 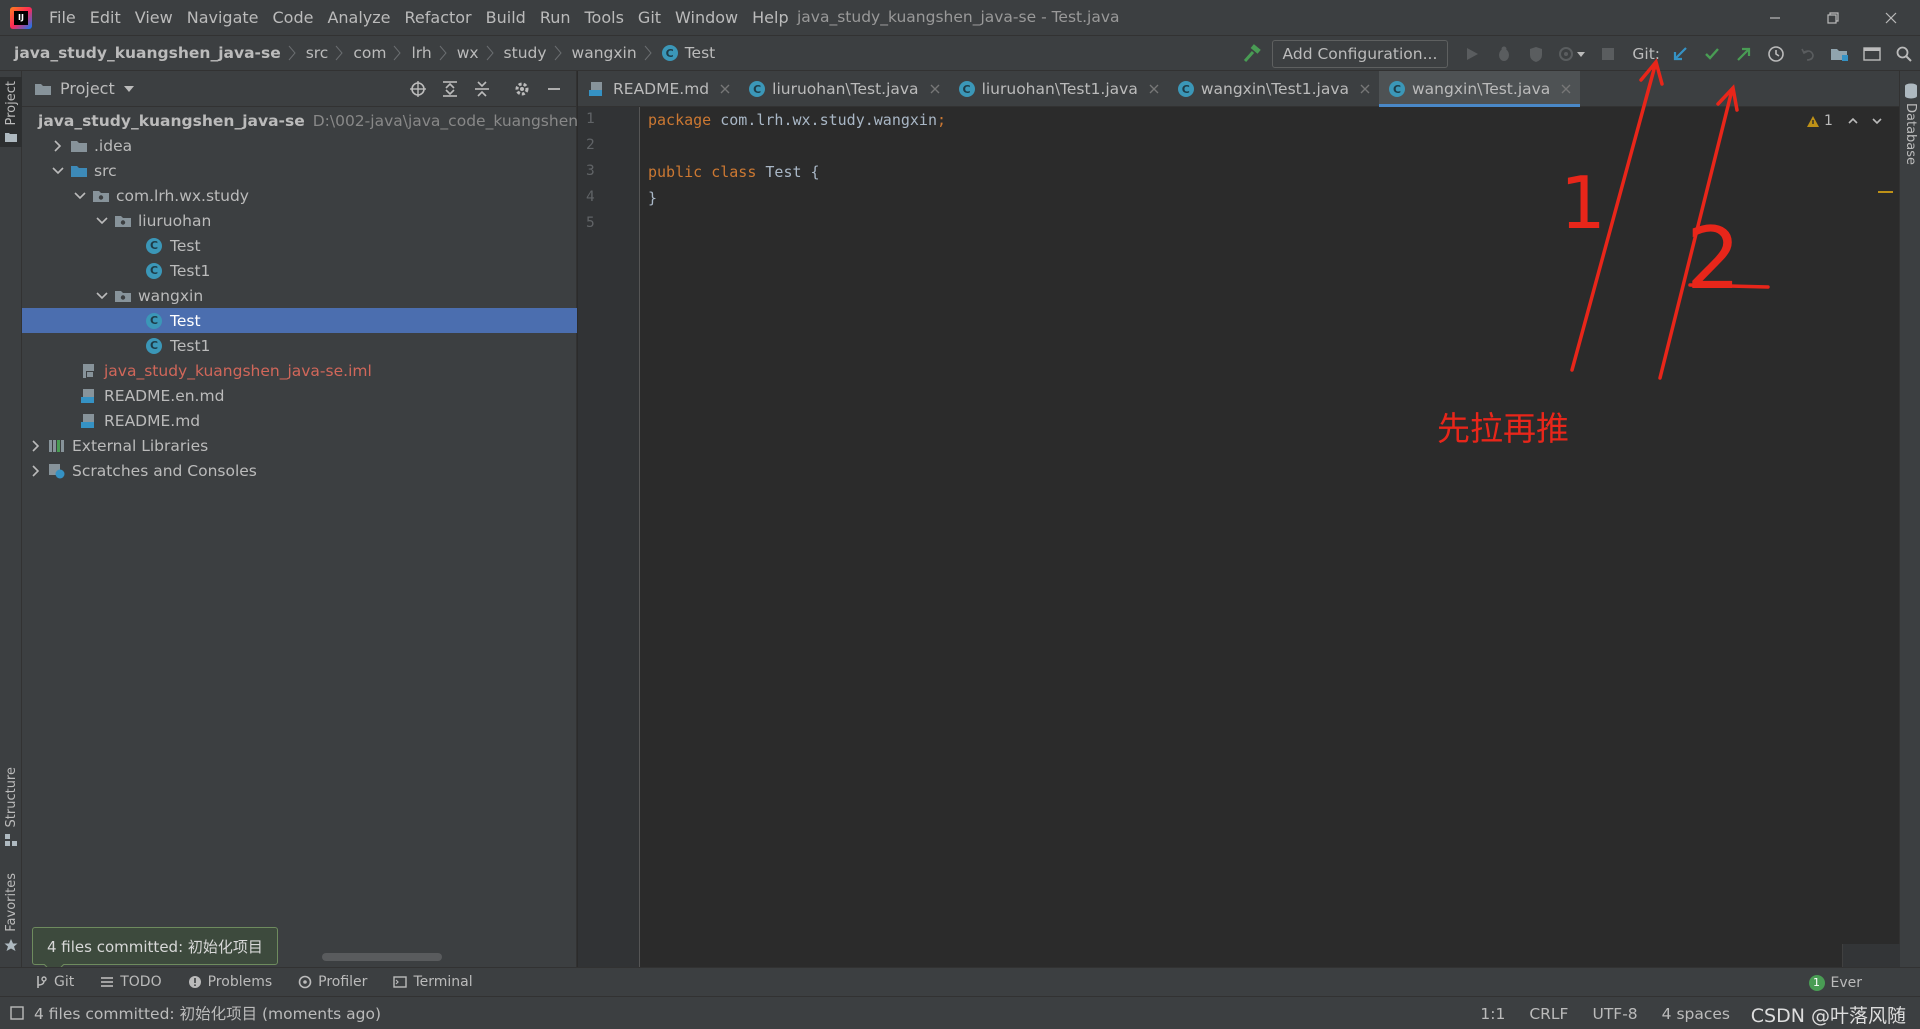 What do you see at coordinates (1504, 54) in the screenshot?
I see `debug-button` at bounding box center [1504, 54].